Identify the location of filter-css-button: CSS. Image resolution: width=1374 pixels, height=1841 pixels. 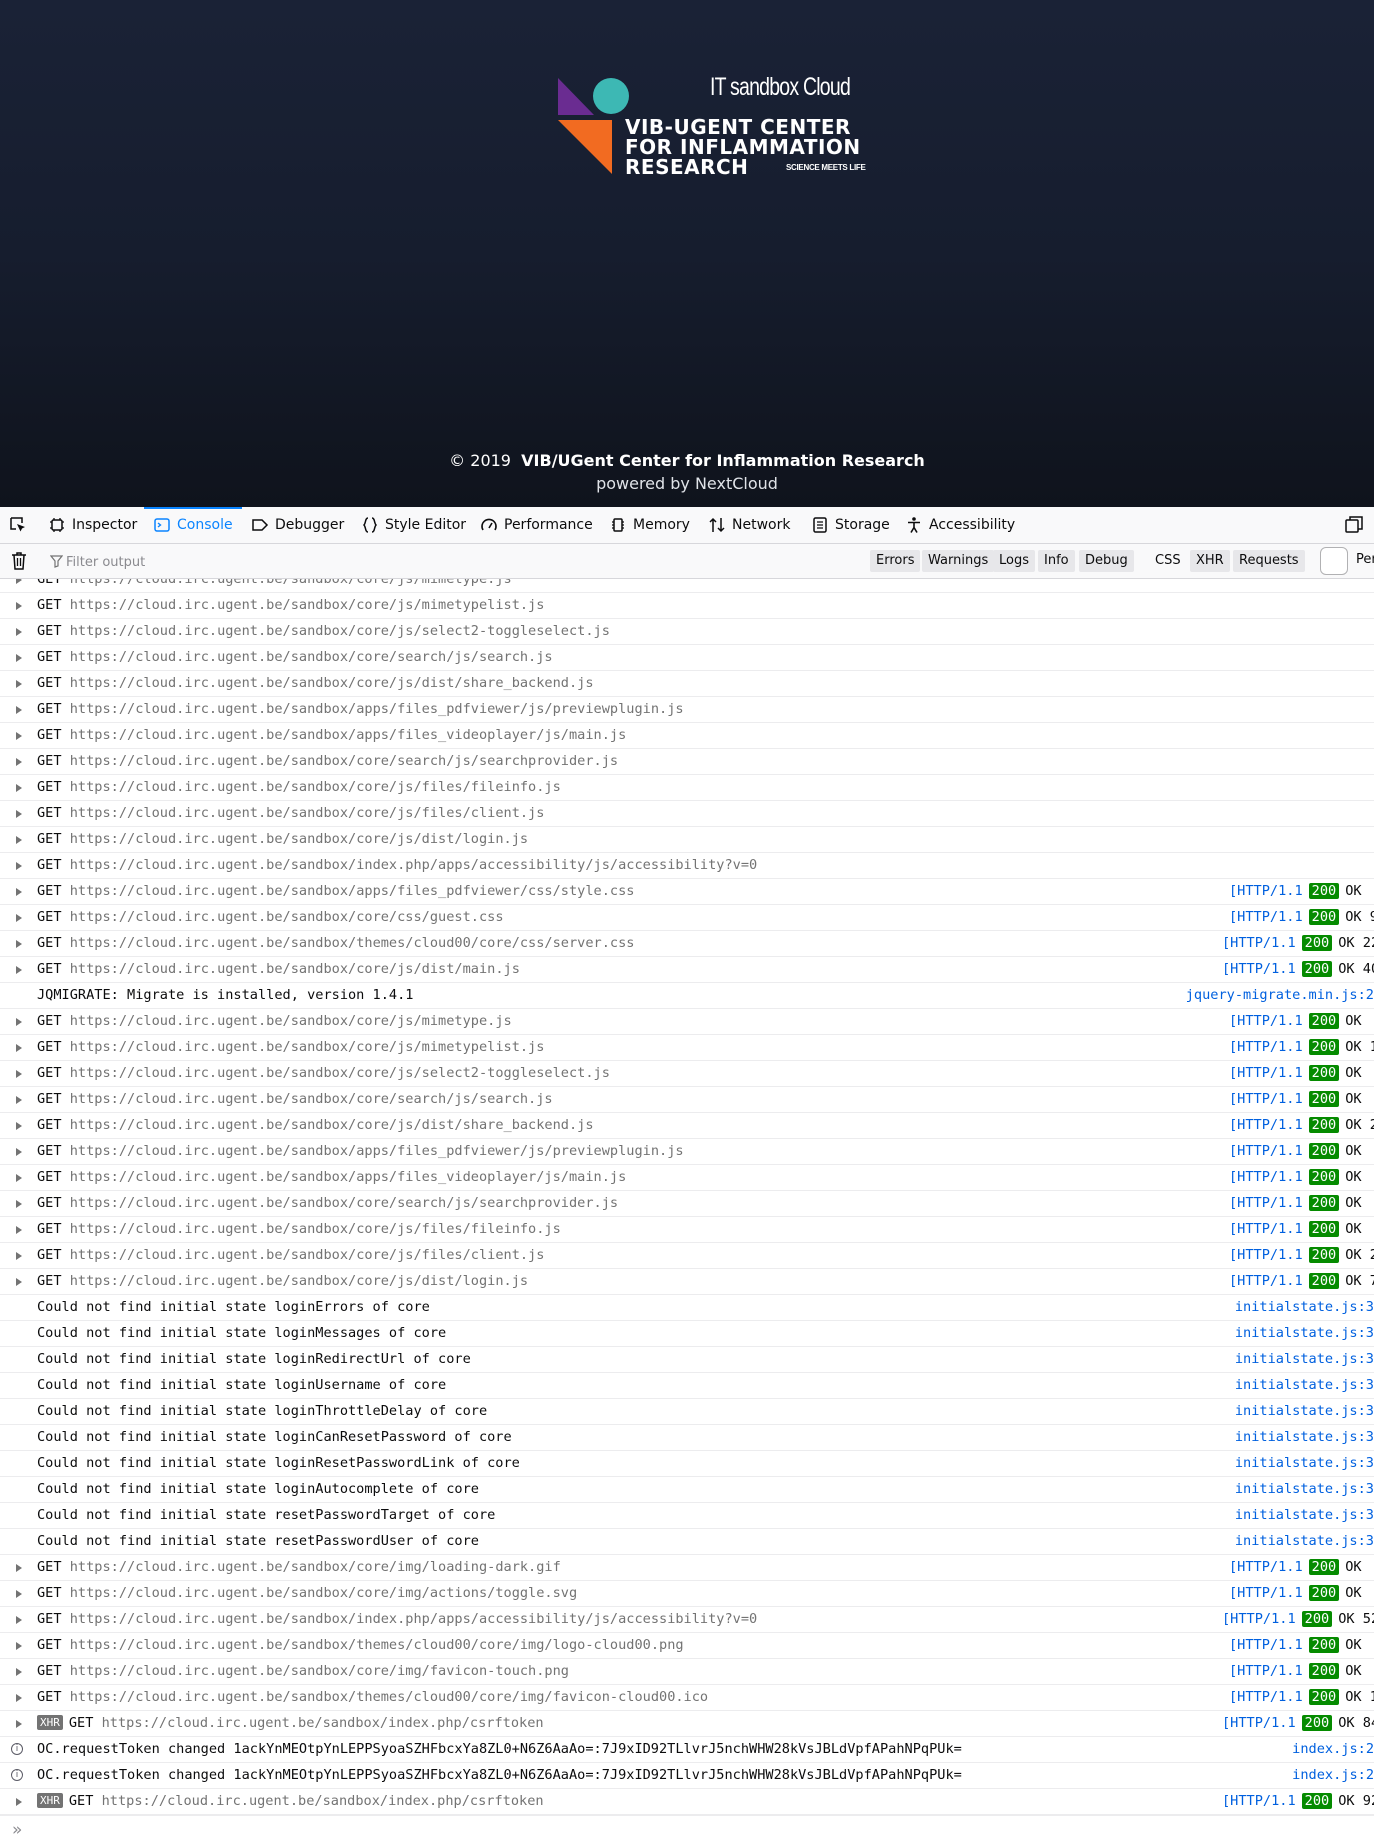
(1168, 561).